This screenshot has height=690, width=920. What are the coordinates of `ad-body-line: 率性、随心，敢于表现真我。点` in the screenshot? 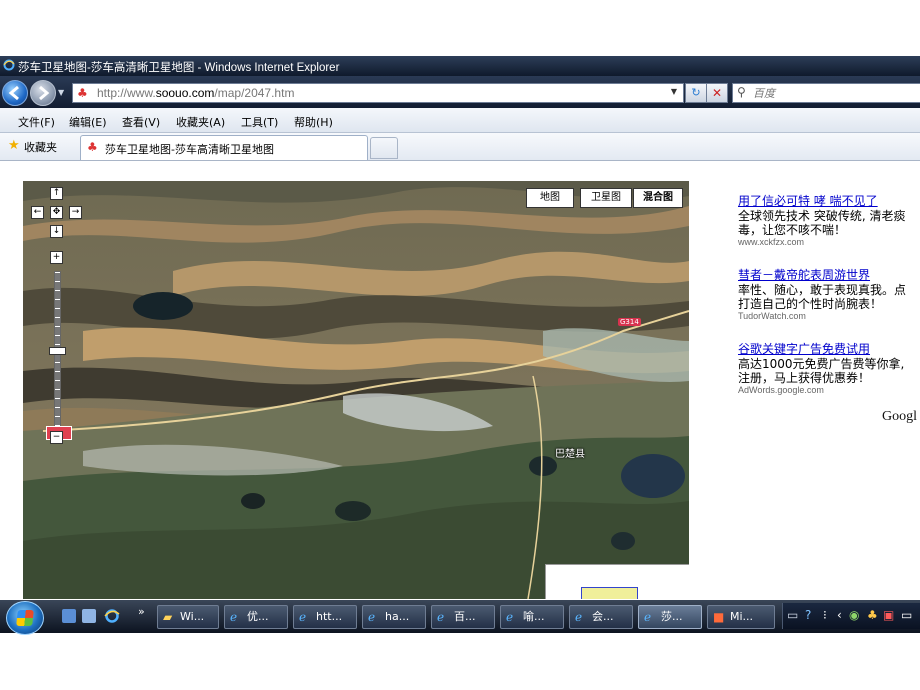 It's located at (822, 290).